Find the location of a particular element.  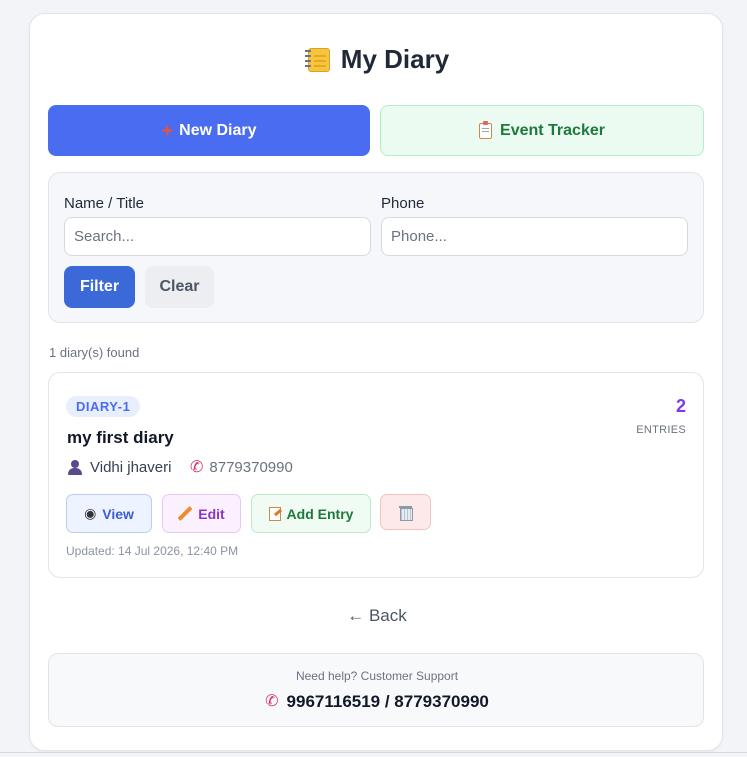

edit-label: Edit is located at coordinates (211, 513).